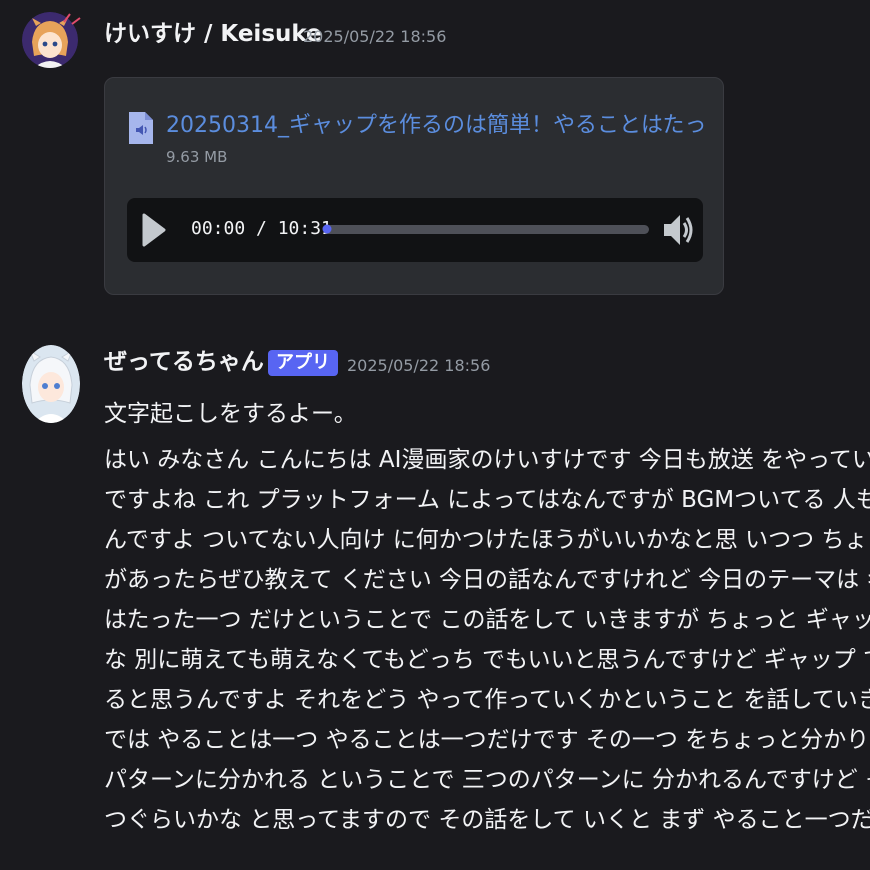 This screenshot has height=870, width=870. What do you see at coordinates (487, 740) in the screenshot?
I see `transcript-line: では やることは一つ やることは一つだけです その一つ をちょっと分かりや` at bounding box center [487, 740].